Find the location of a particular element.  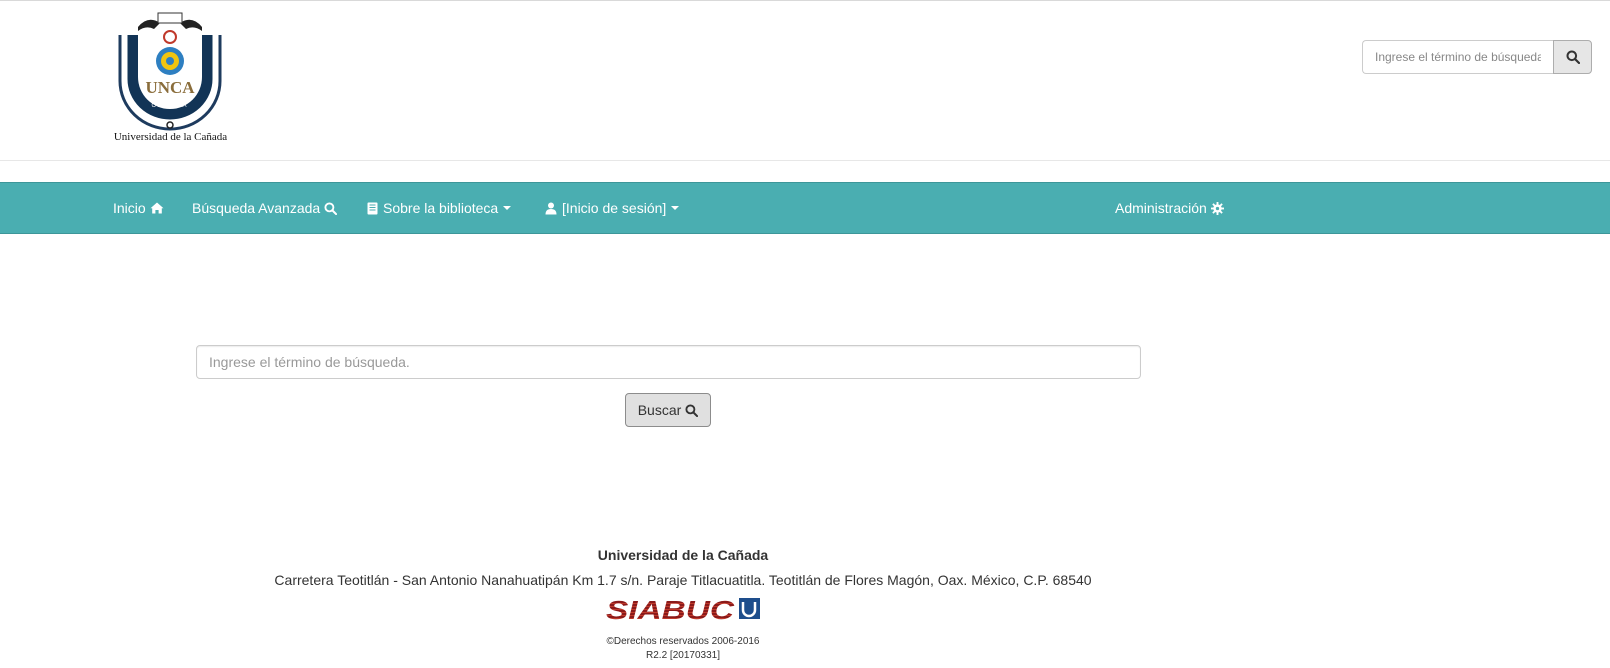

footer-title: Universidad de la Cañada is located at coordinates (683, 555).